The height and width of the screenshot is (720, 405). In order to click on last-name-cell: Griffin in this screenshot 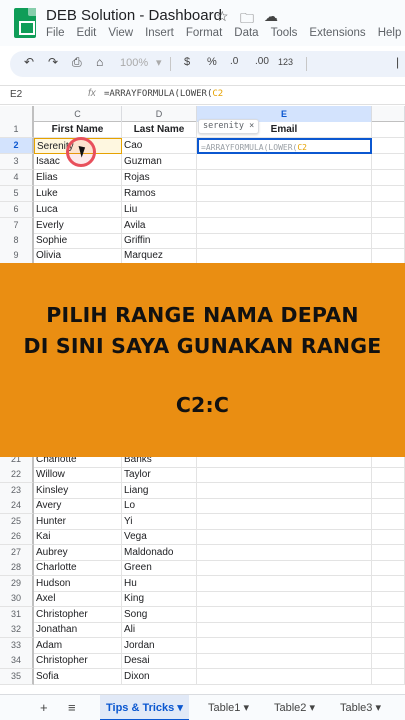, I will do `click(159, 241)`.